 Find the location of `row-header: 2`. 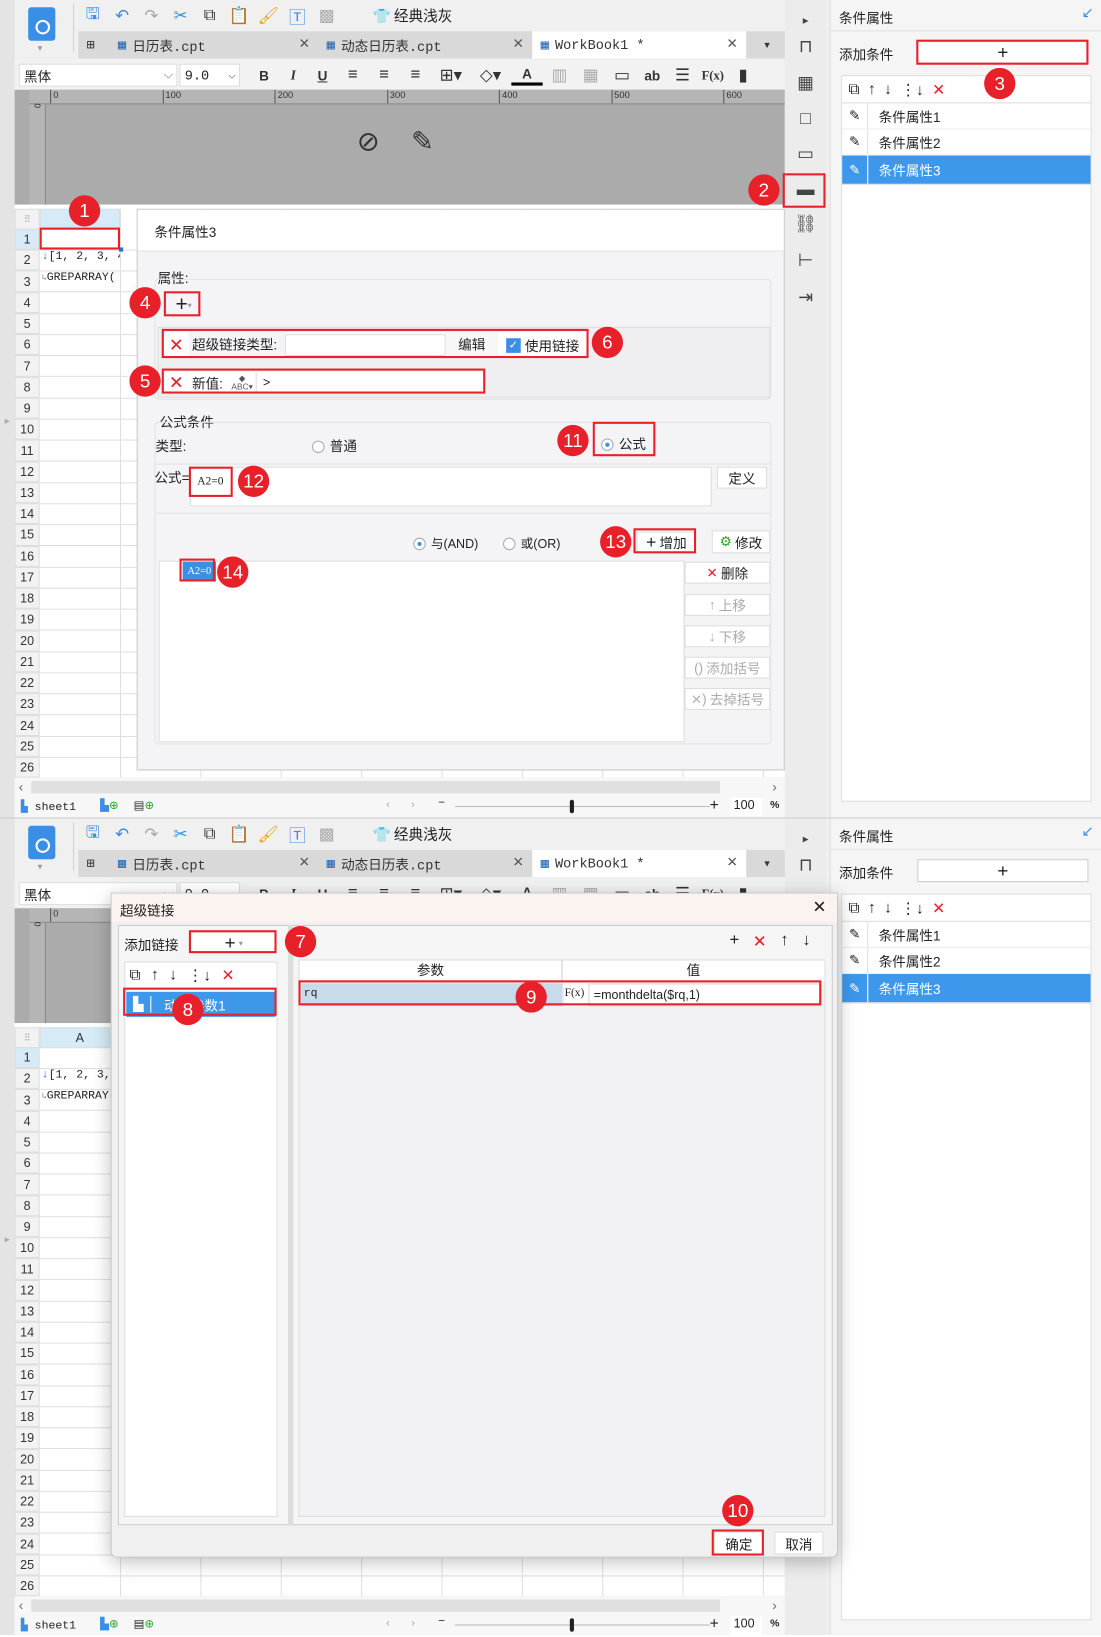

row-header: 2 is located at coordinates (27, 1079).